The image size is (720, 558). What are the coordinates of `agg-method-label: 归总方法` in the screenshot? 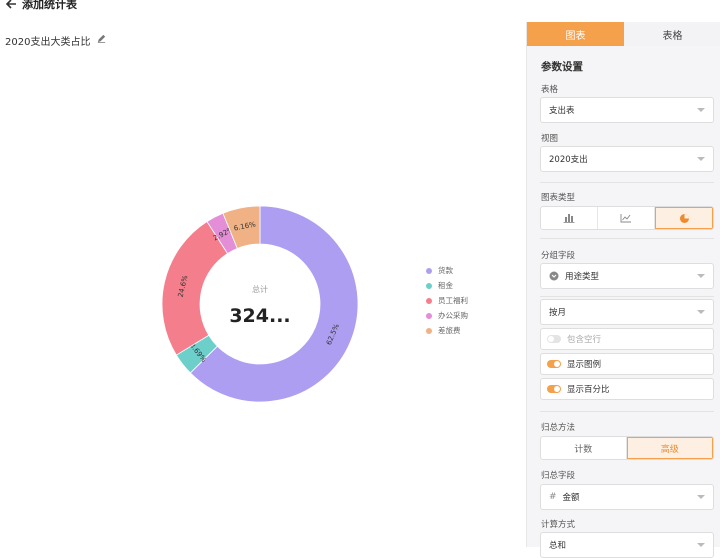 It's located at (558, 428).